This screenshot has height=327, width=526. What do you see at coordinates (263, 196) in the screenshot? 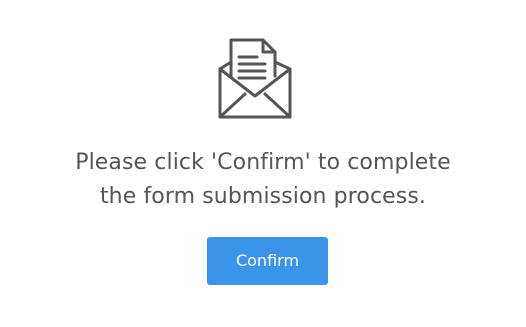
I see `message-line-2: the form submission process.` at bounding box center [263, 196].